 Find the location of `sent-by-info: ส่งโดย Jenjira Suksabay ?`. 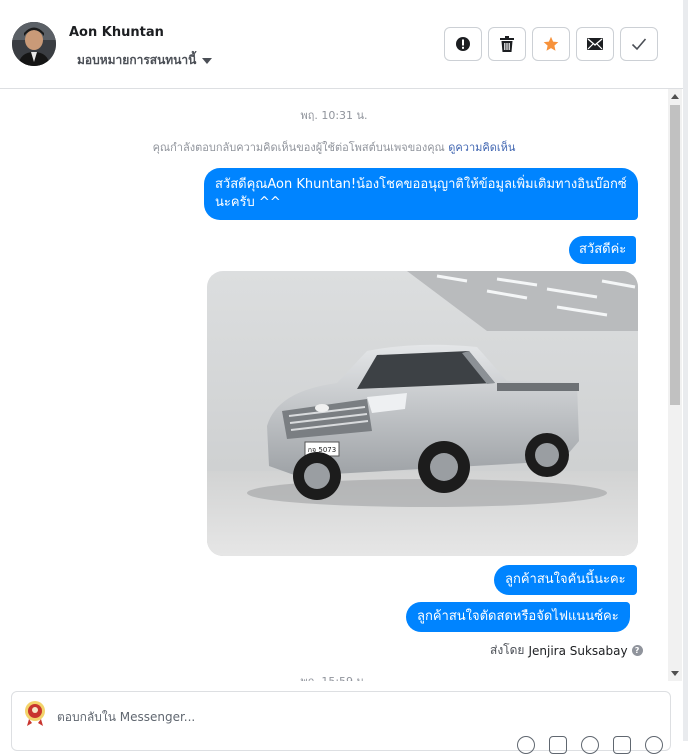

sent-by-info: ส่งโดย Jenjira Suksabay ? is located at coordinates (566, 650).